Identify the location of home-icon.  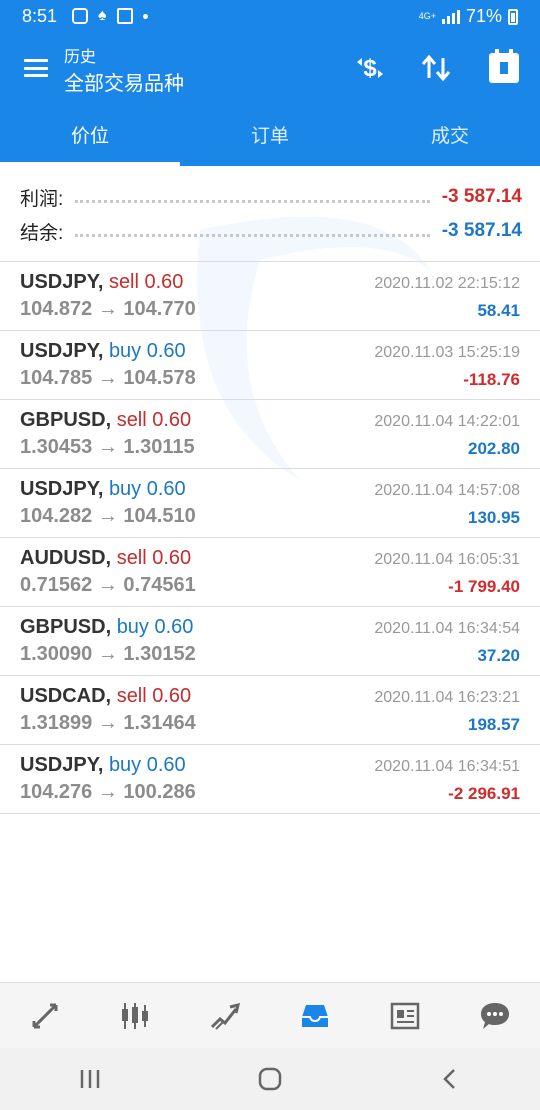
(270, 1079).